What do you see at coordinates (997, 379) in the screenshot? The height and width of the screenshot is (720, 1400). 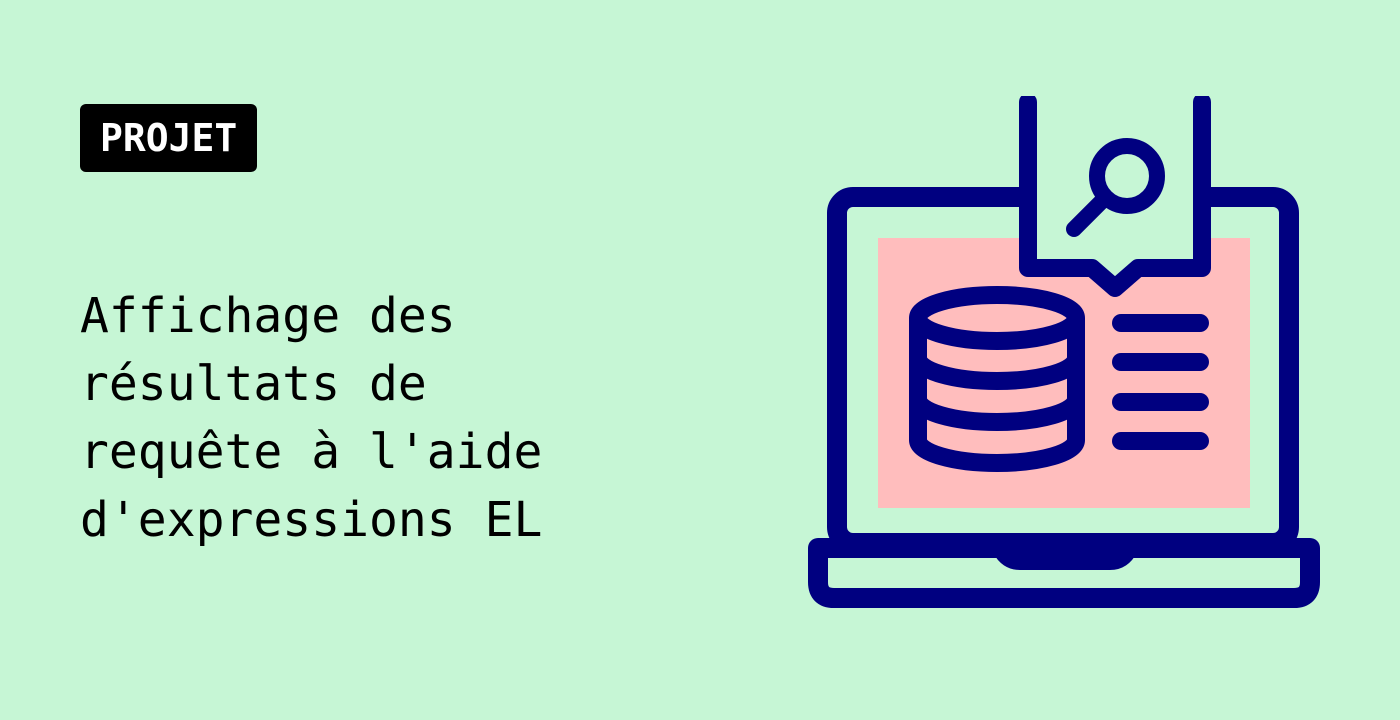 I see `database-icon` at bounding box center [997, 379].